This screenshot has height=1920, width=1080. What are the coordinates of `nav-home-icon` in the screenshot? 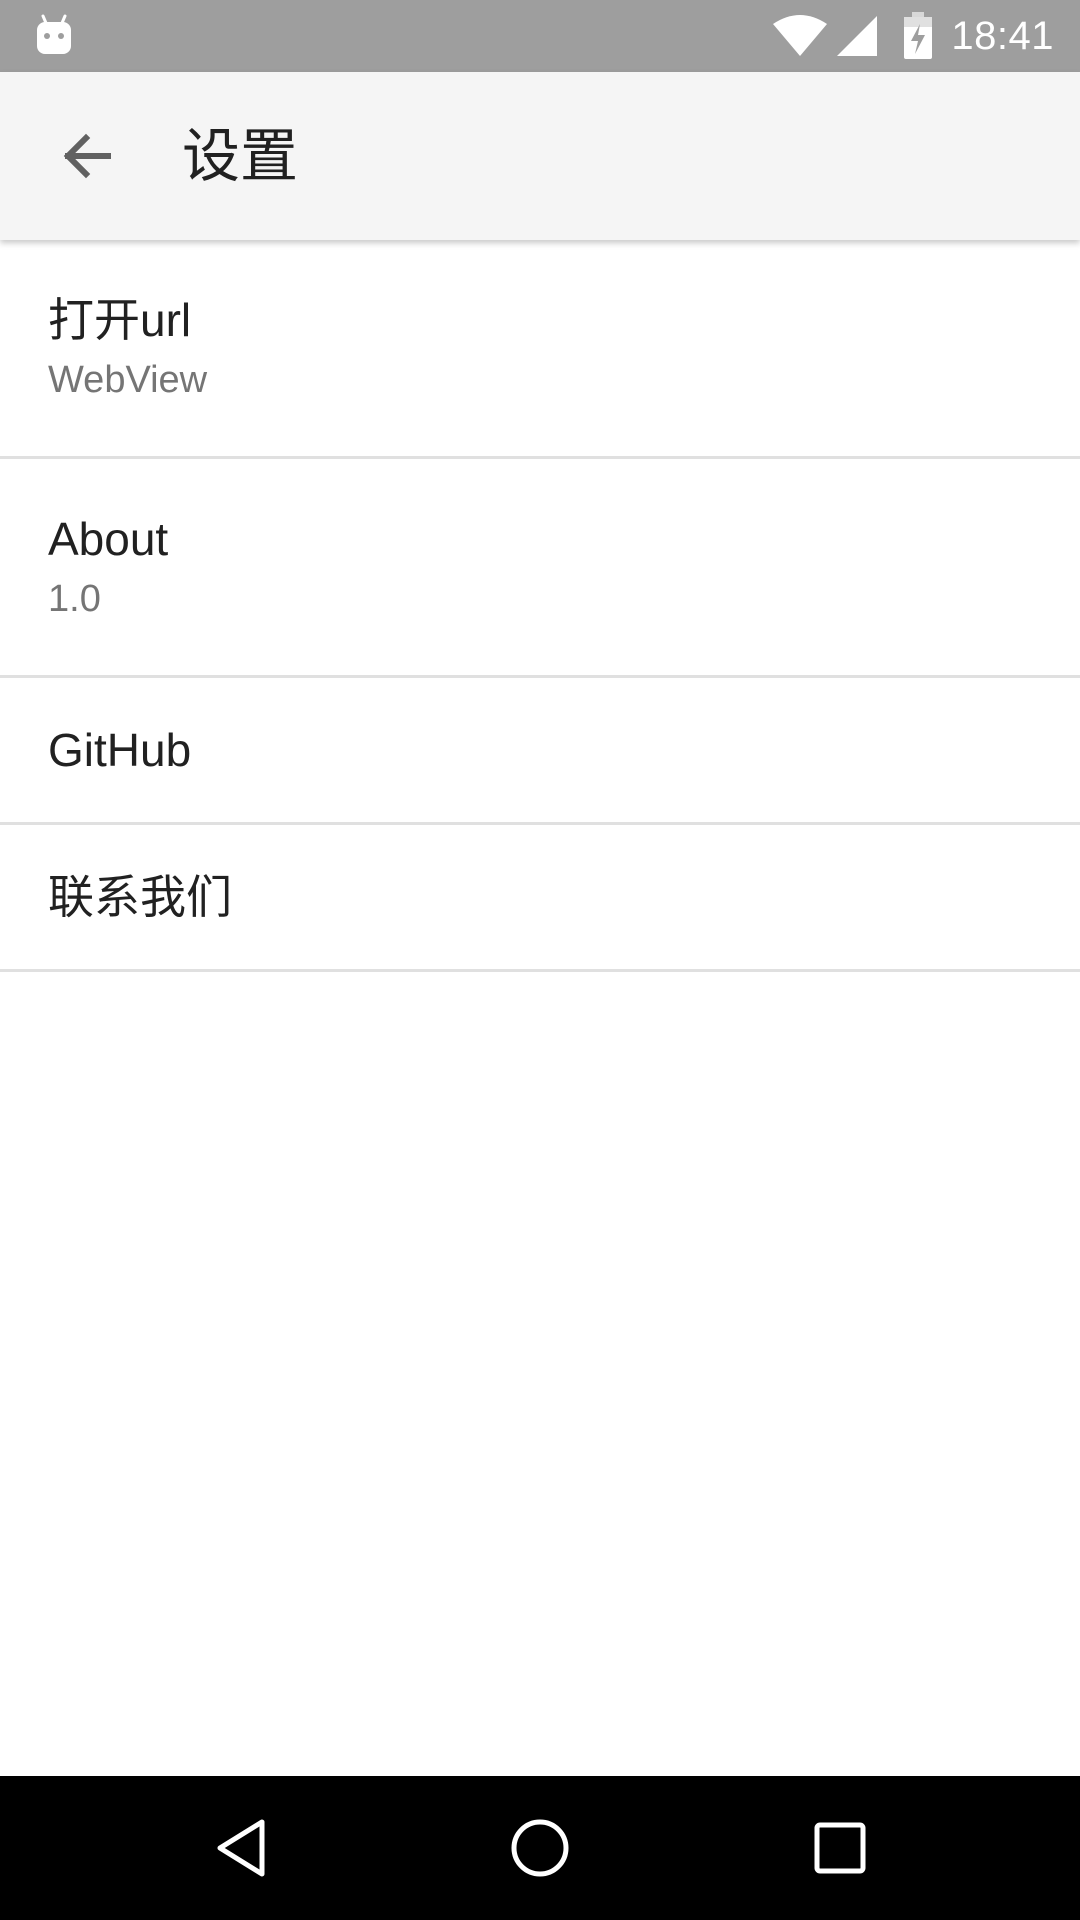 It's located at (540, 1848).